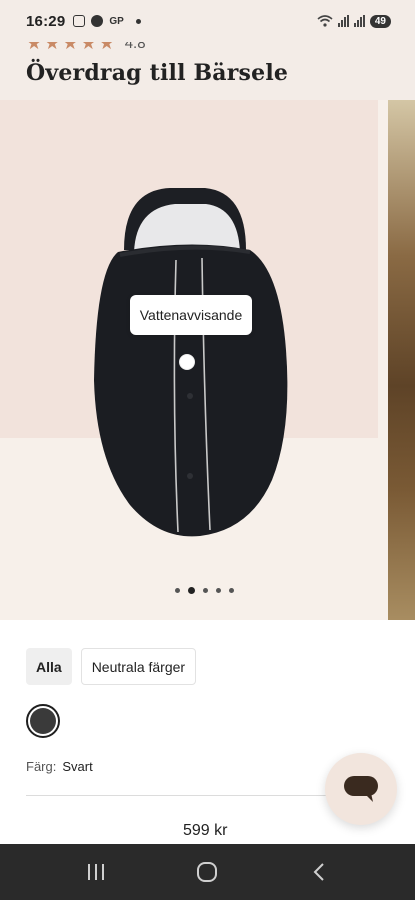 The height and width of the screenshot is (900, 415). I want to click on recent-apps-button, so click(96, 872).